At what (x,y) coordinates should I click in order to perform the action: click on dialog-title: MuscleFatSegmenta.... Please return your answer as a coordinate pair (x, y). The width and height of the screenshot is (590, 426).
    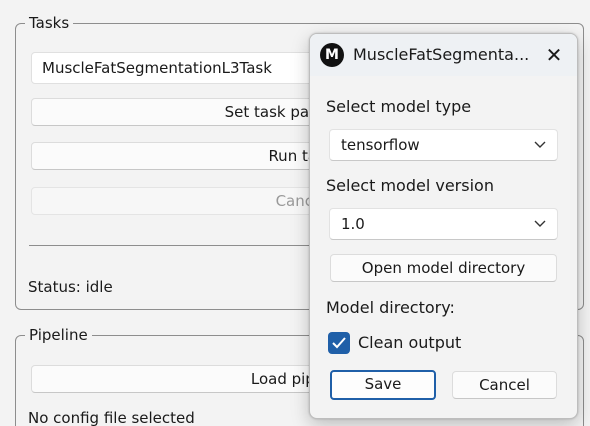
    Looking at the image, I should click on (441, 54).